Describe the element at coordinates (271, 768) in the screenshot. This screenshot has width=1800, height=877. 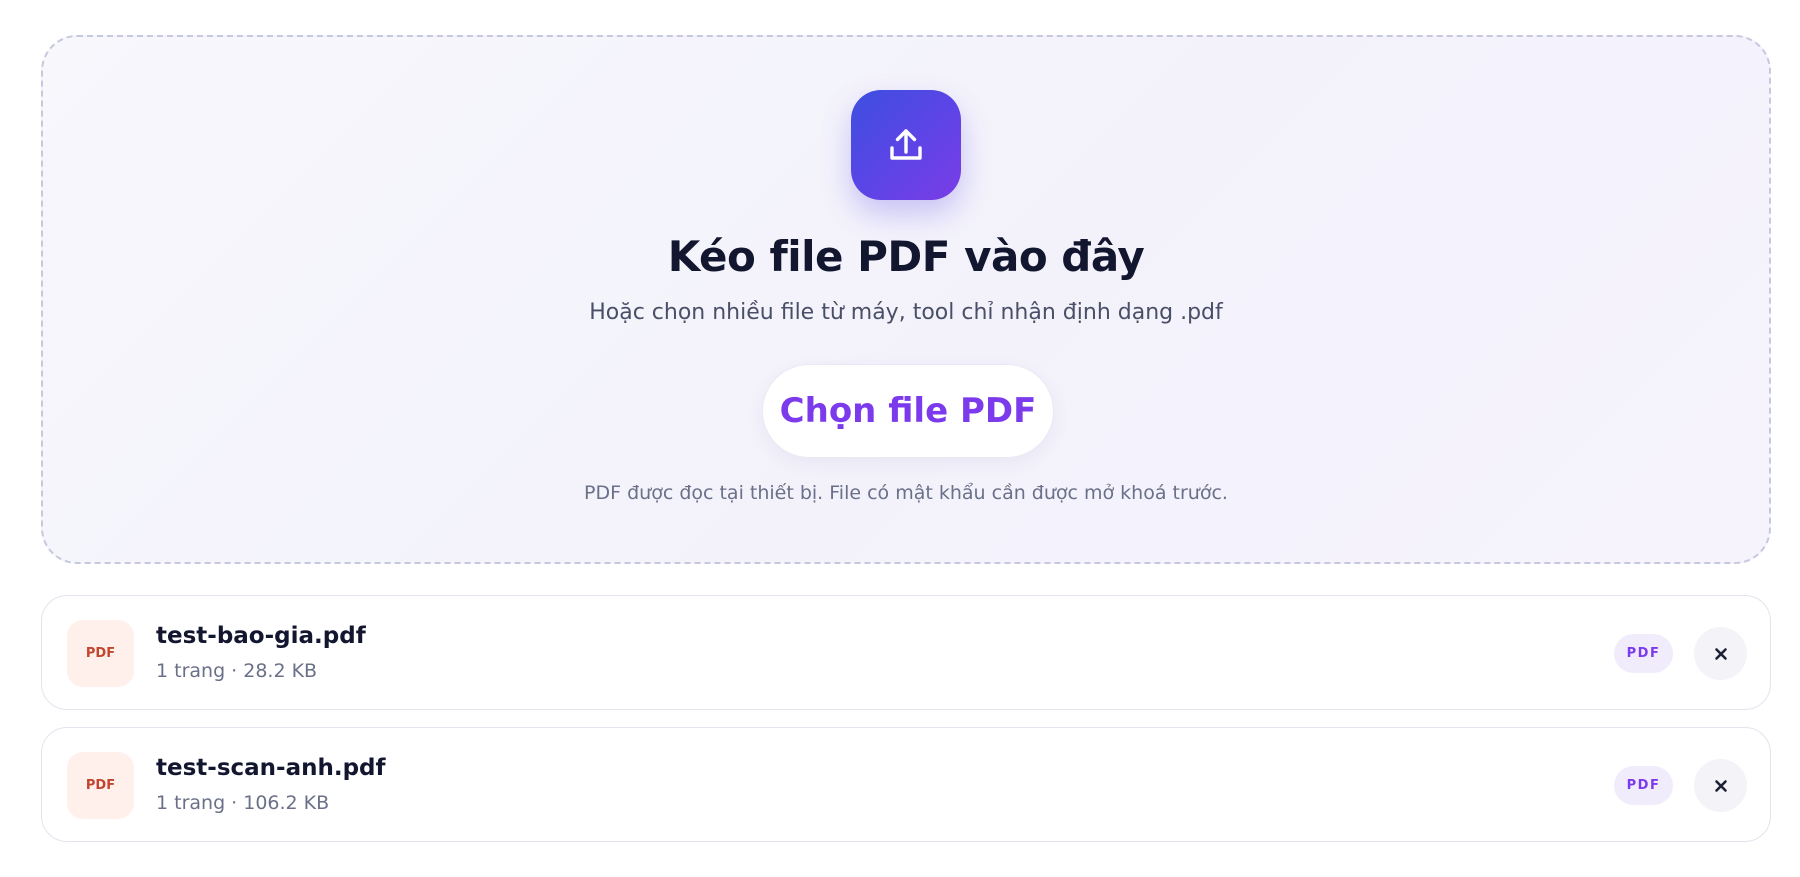
I see `file-name: test-scan-anh.pdf` at that location.